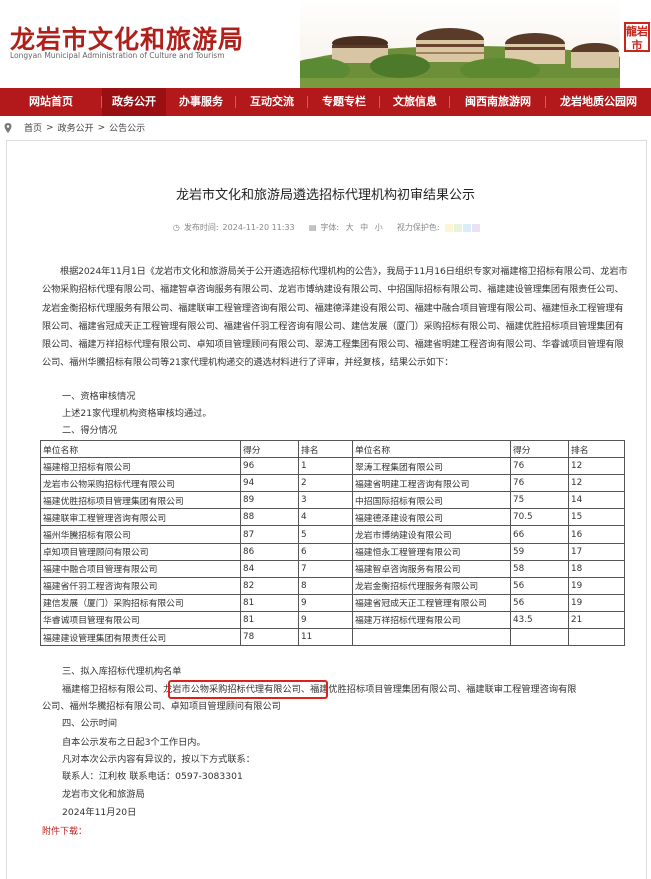  I want to click on table-cell: 福建恒永工程管理有限公司, so click(431, 551).